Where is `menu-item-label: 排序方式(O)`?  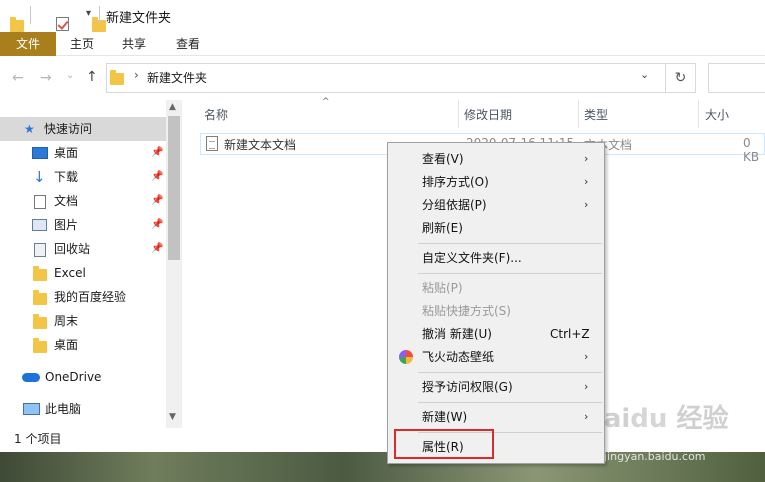
menu-item-label: 排序方式(O) is located at coordinates (455, 182).